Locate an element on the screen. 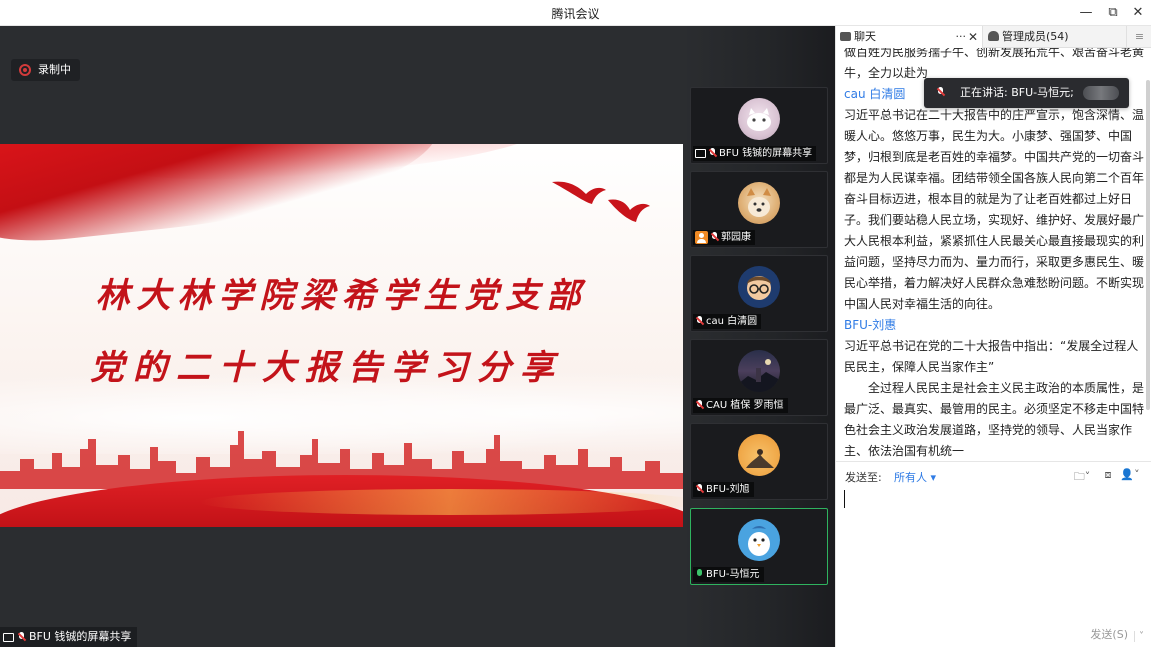 The image size is (1151, 647). chat-compose: 发送至: 所有人 ▾ 🗀˅ ⧈ 👤˅ 发送(S) ˅ is located at coordinates (993, 554).